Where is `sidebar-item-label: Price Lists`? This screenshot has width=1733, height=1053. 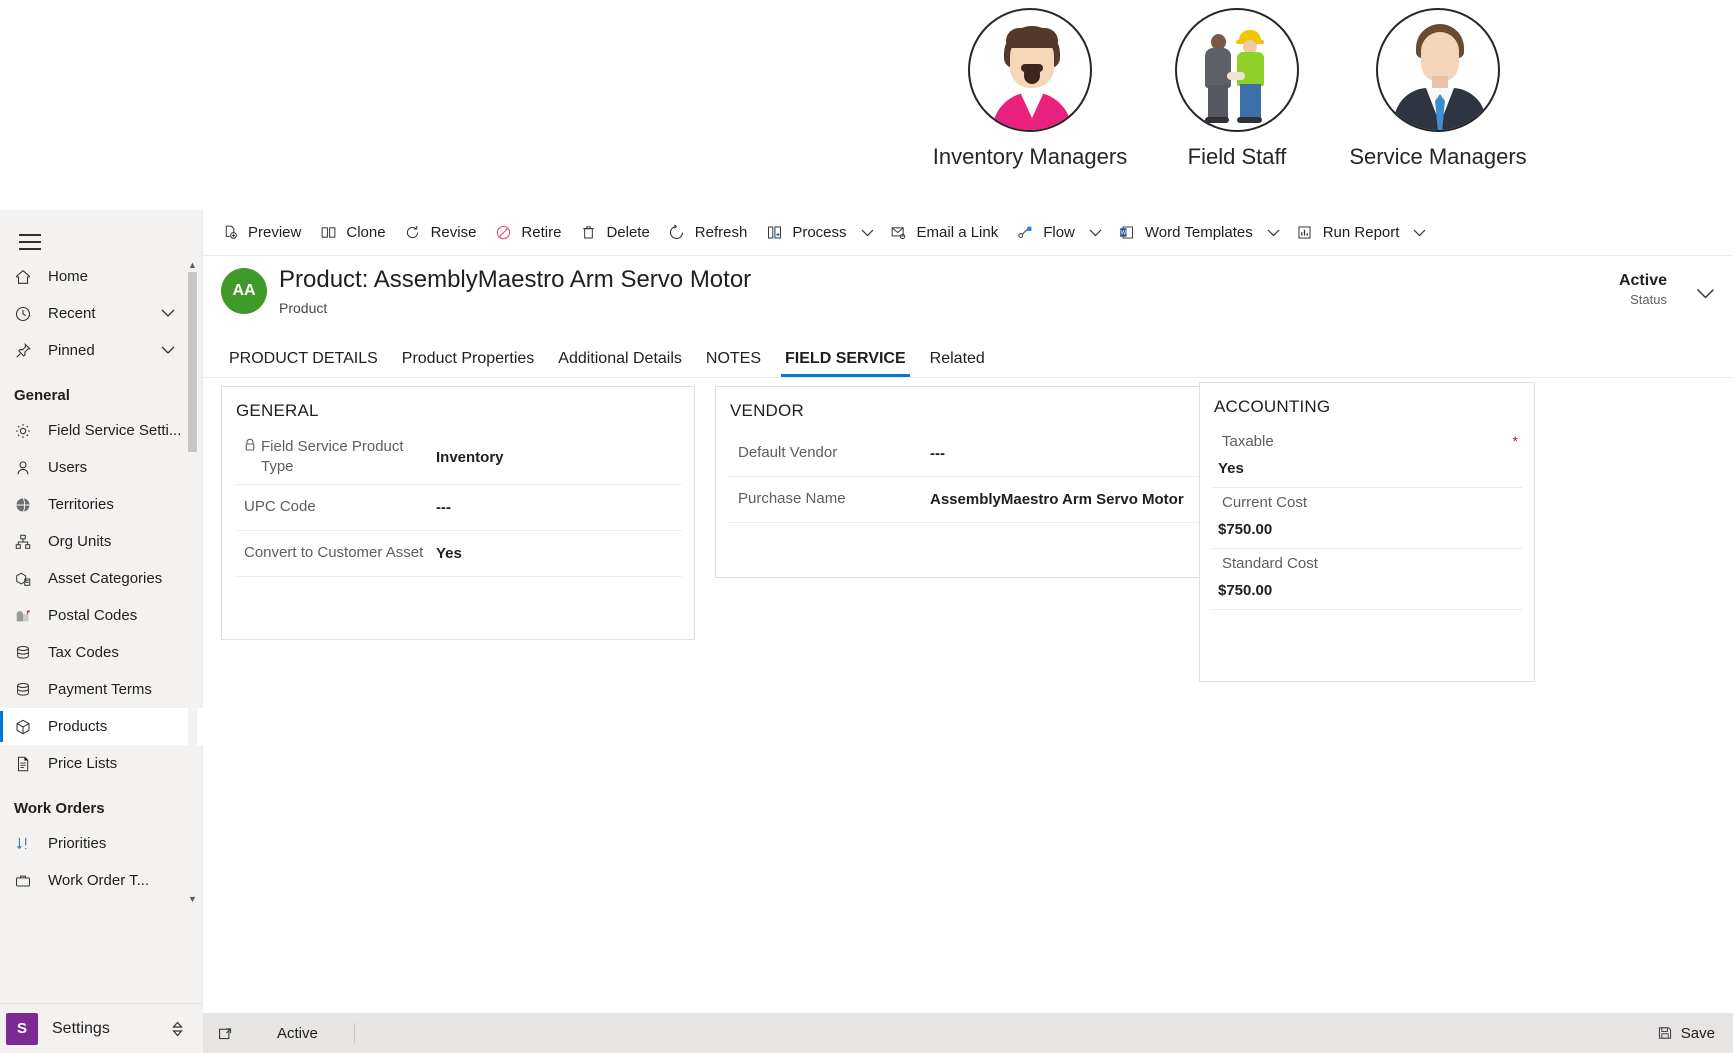 sidebar-item-label: Price Lists is located at coordinates (83, 763).